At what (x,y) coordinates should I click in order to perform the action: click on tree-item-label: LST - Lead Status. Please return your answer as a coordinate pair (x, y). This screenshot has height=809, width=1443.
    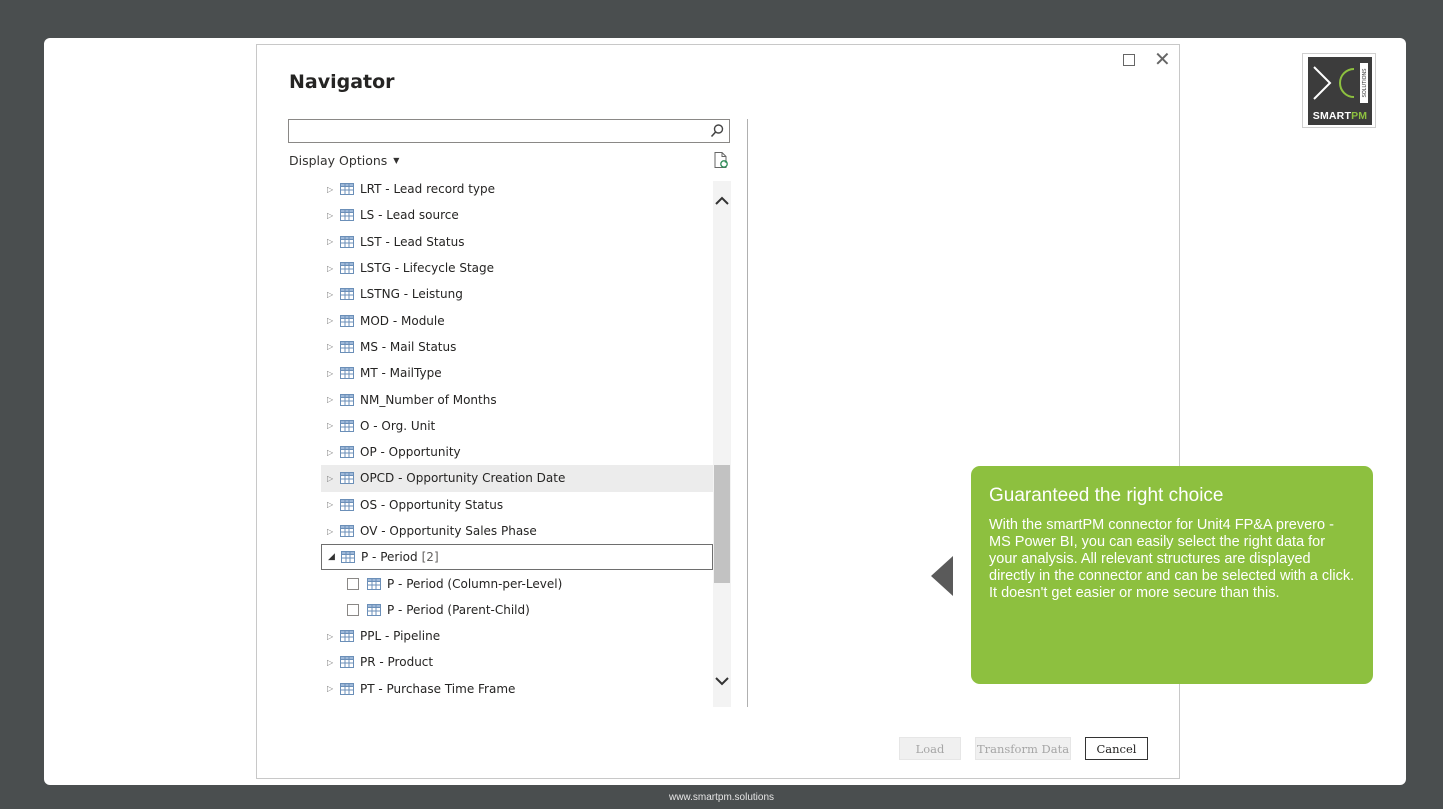
    Looking at the image, I should click on (412, 241).